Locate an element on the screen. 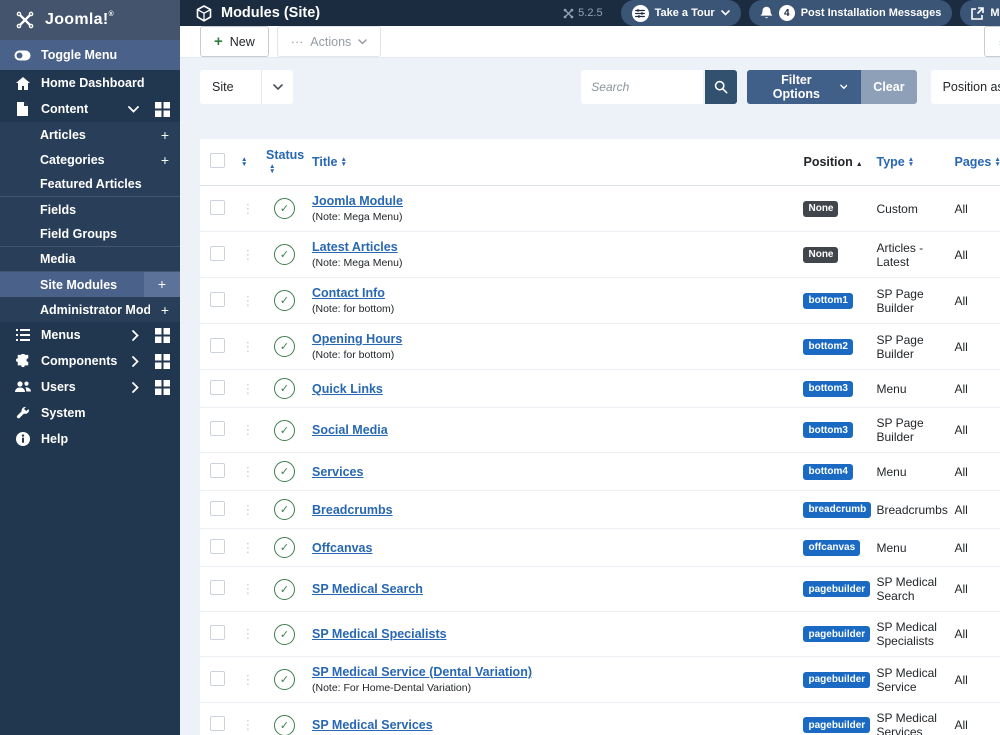 The image size is (1000, 735). sidebar-item-help: Help is located at coordinates (90, 439).